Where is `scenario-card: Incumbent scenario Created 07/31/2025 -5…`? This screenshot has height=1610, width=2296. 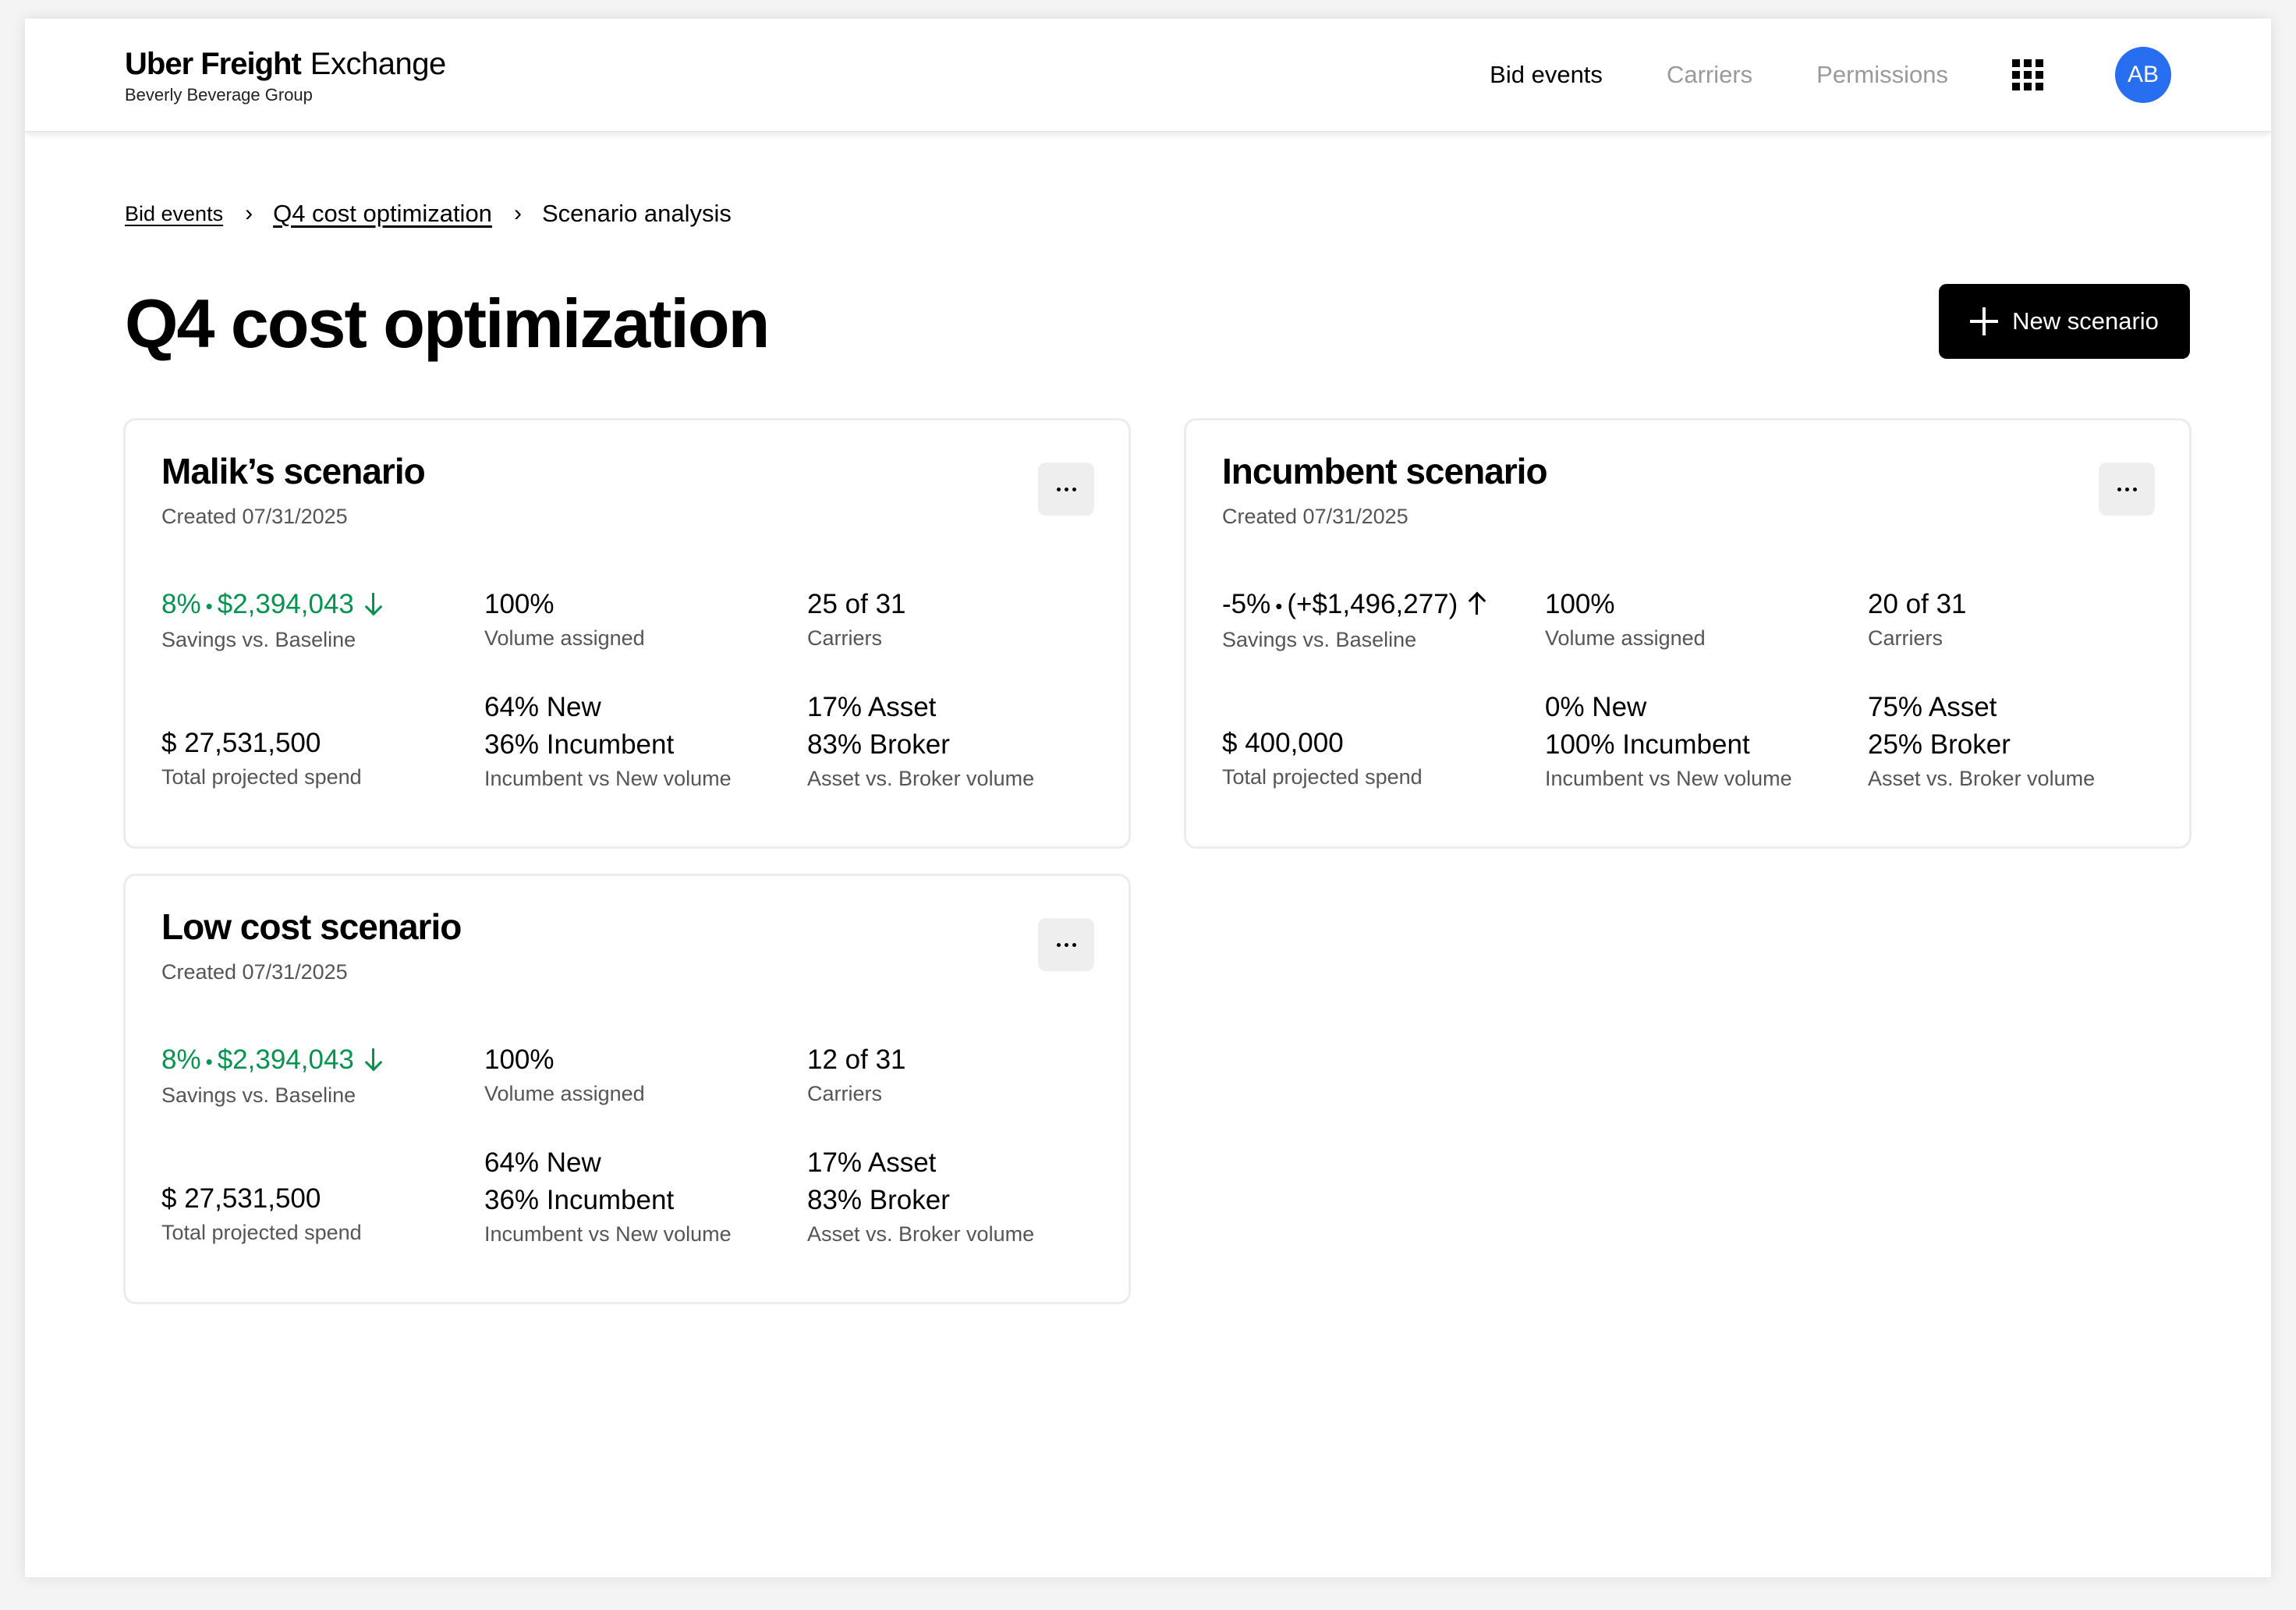
scenario-card: Incumbent scenario Created 07/31/2025 -5… is located at coordinates (1687, 633).